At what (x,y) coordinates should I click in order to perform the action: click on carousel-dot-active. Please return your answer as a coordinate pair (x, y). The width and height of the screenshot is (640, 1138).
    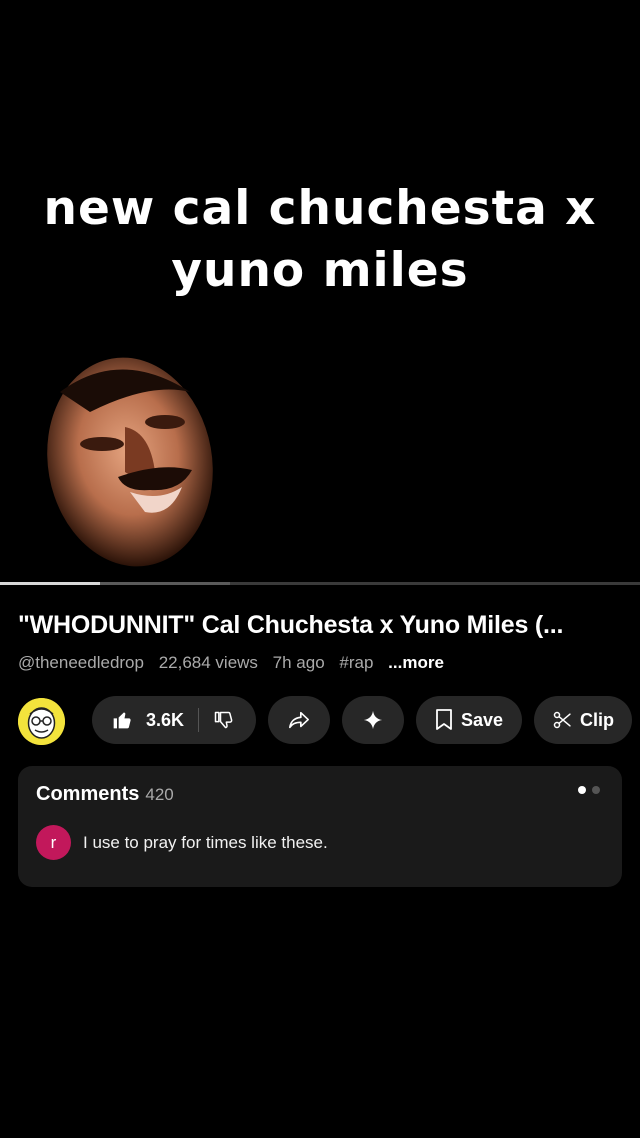
    Looking at the image, I should click on (582, 790).